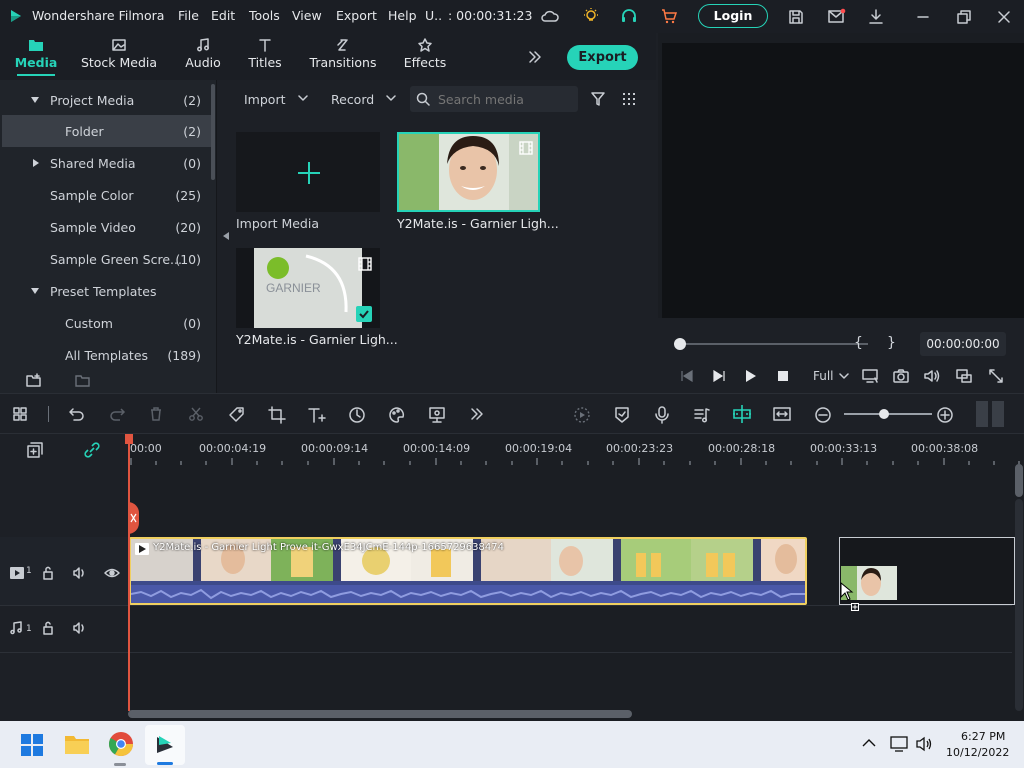  I want to click on play-icon, so click(751, 376).